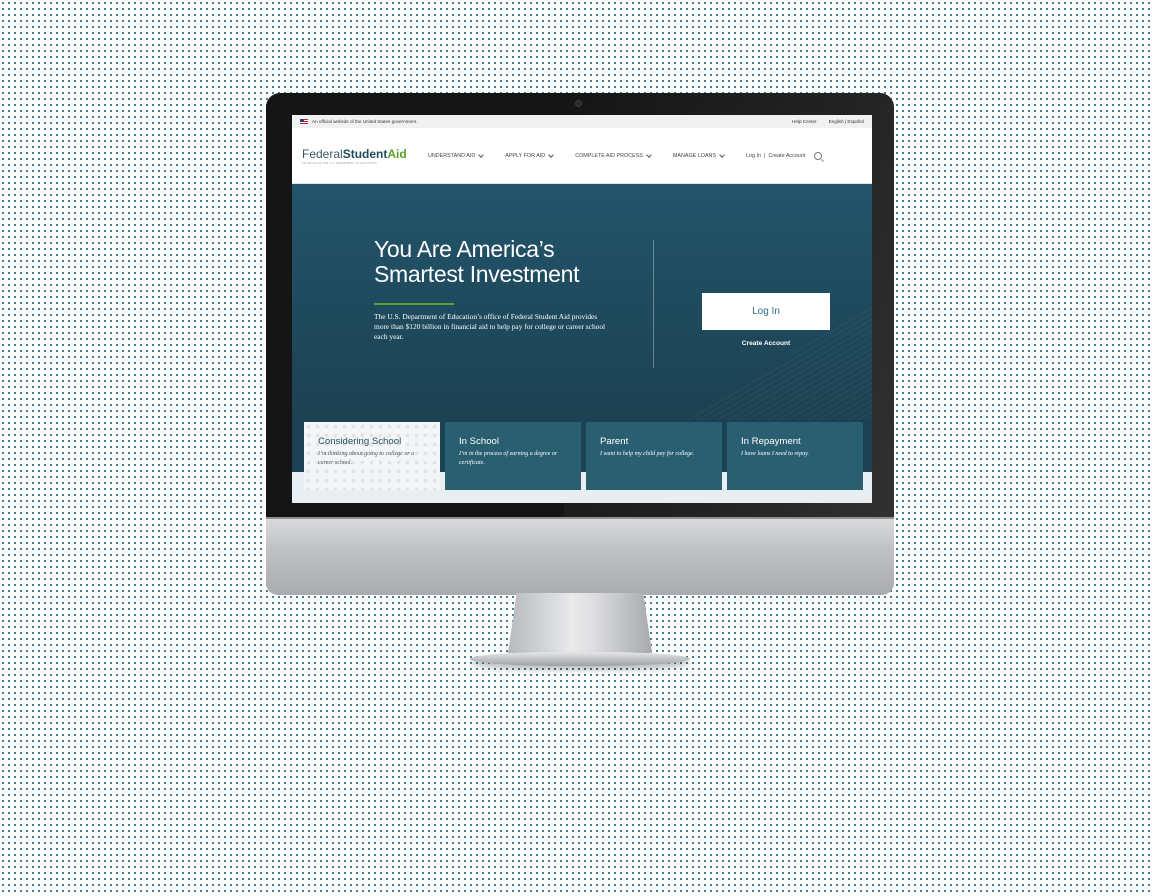  I want to click on hero-login-button: Log In, so click(766, 311).